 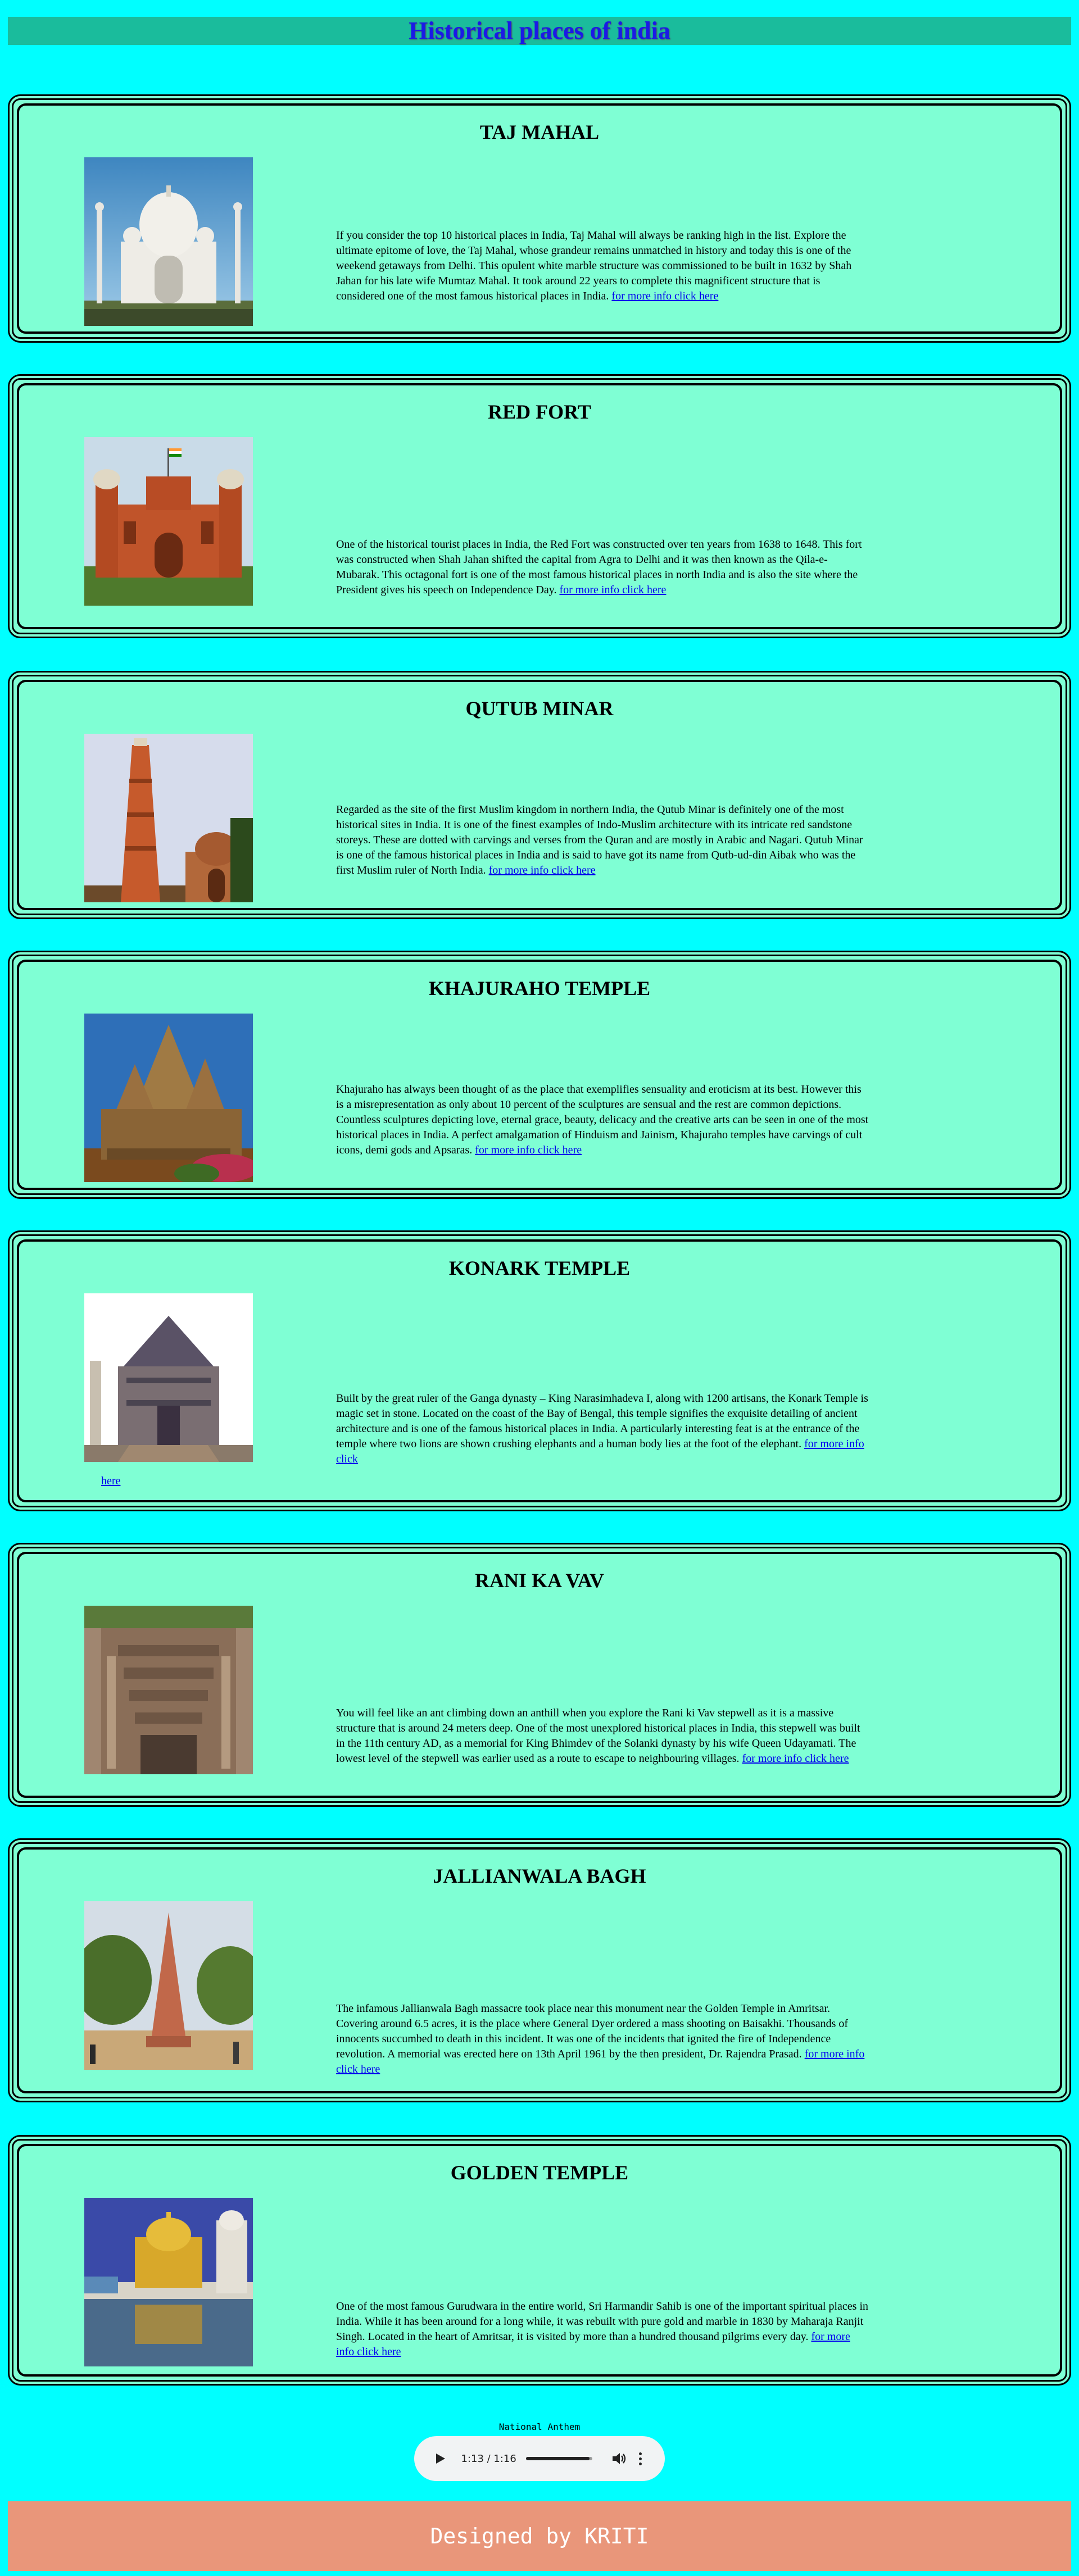 What do you see at coordinates (619, 2459) in the screenshot?
I see `volume-icon` at bounding box center [619, 2459].